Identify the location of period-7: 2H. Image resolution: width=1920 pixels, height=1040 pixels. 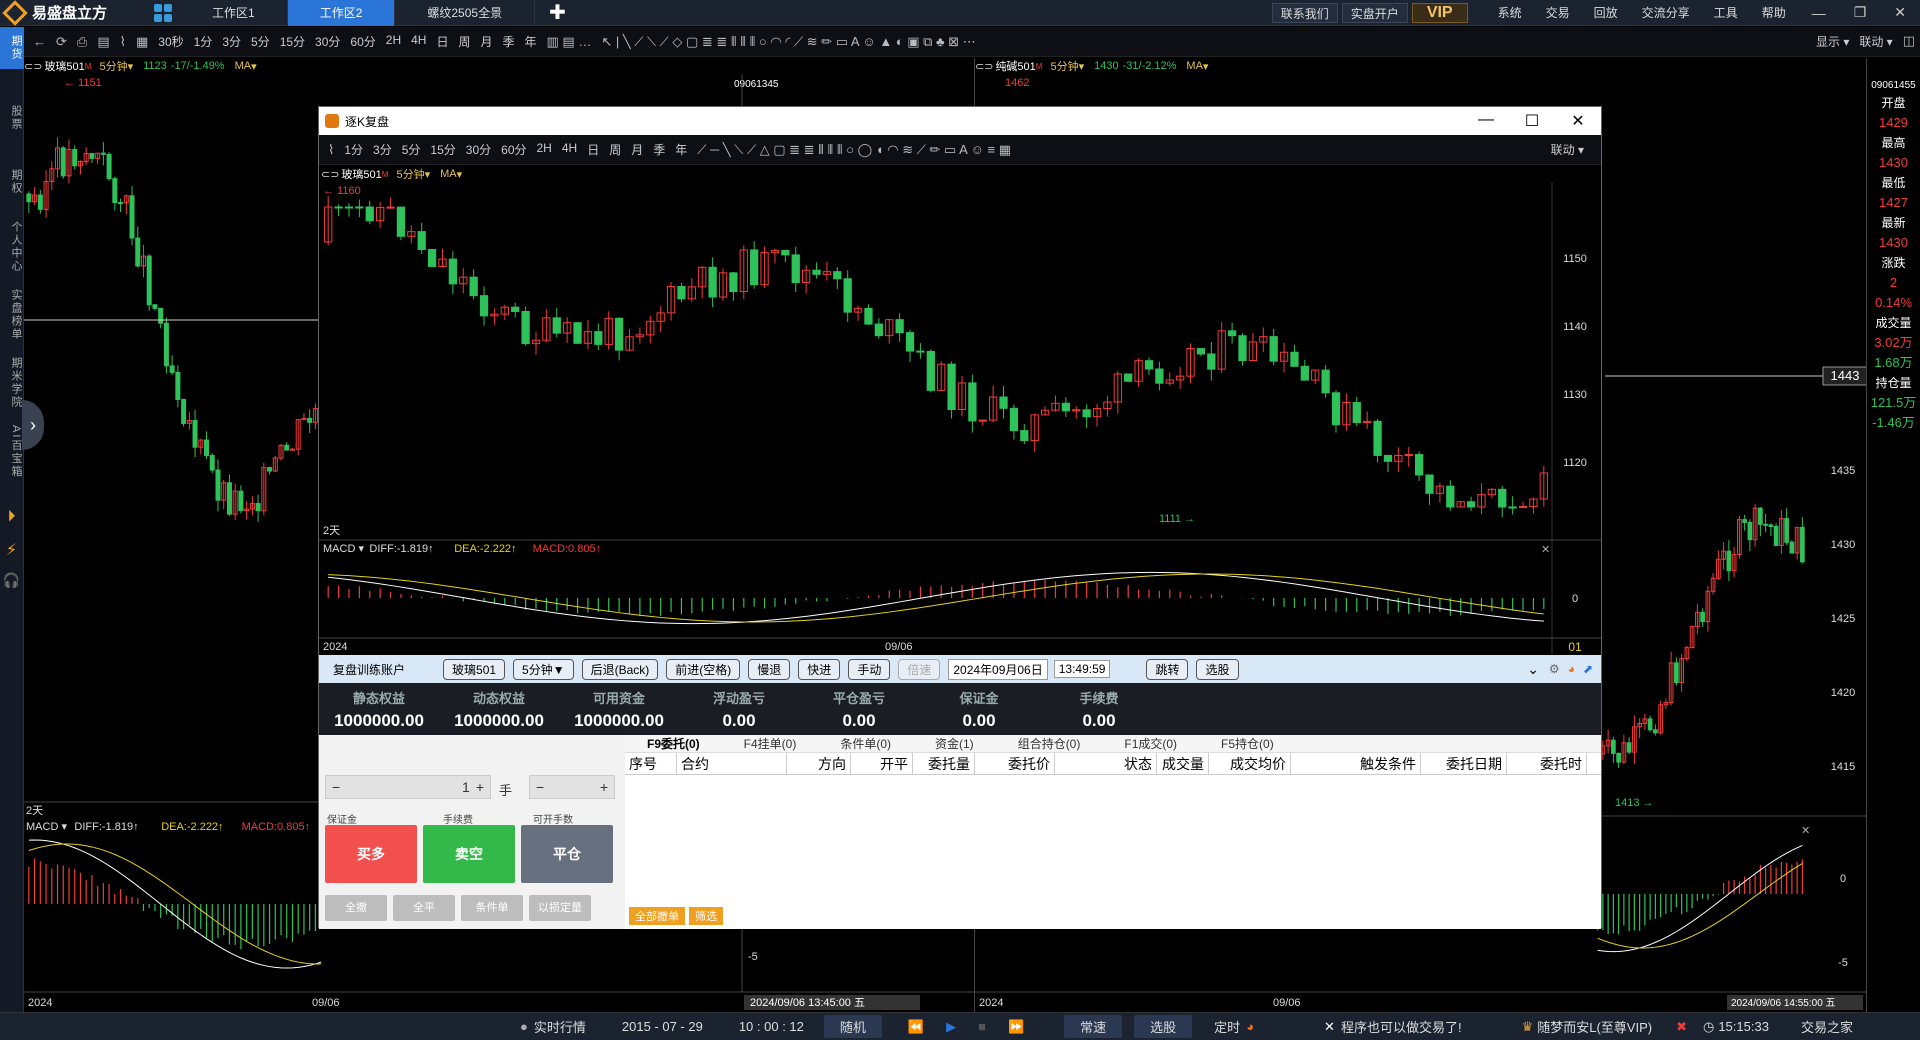
(393, 41).